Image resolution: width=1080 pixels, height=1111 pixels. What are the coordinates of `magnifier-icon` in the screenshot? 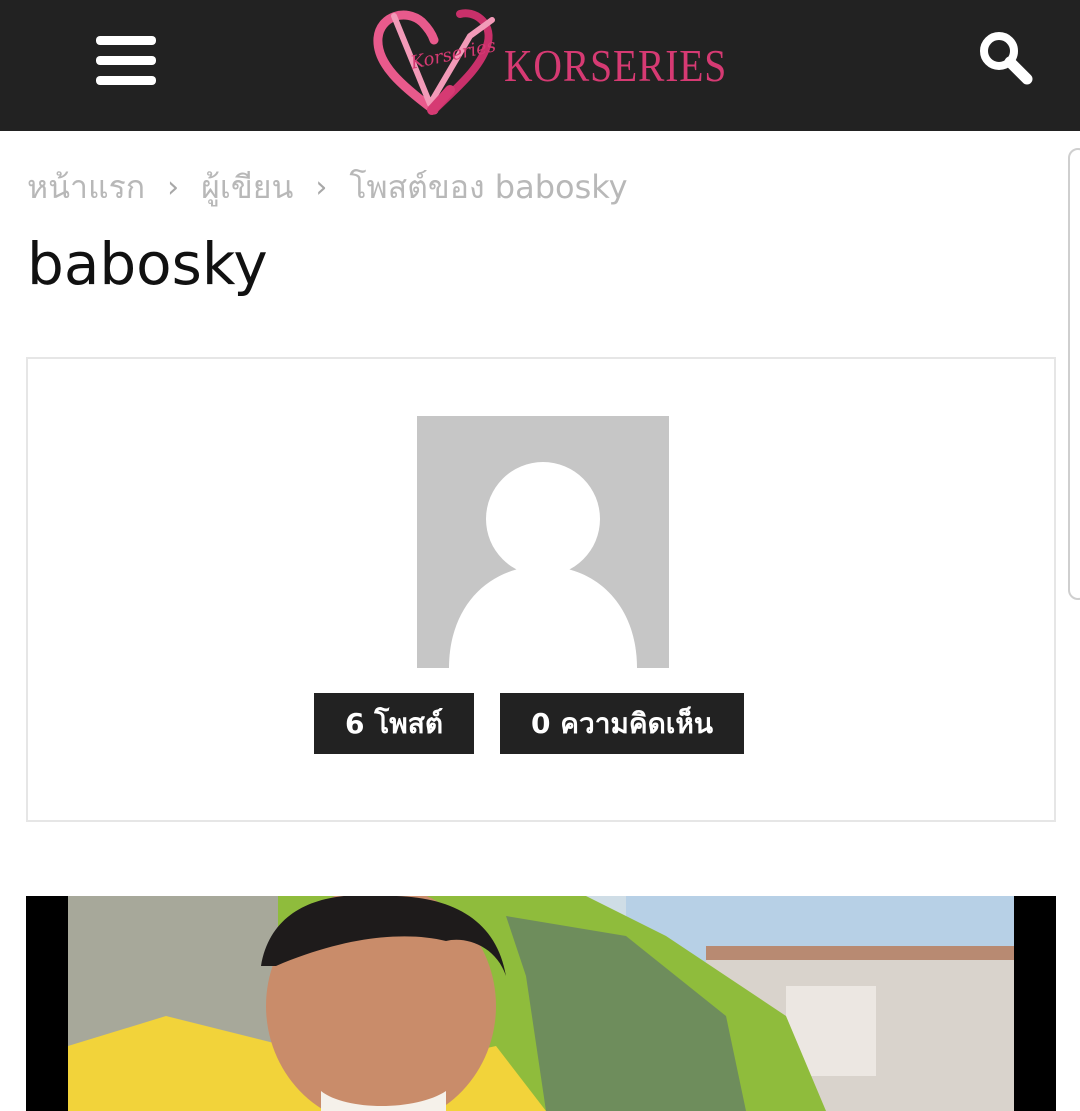 It's located at (1006, 58).